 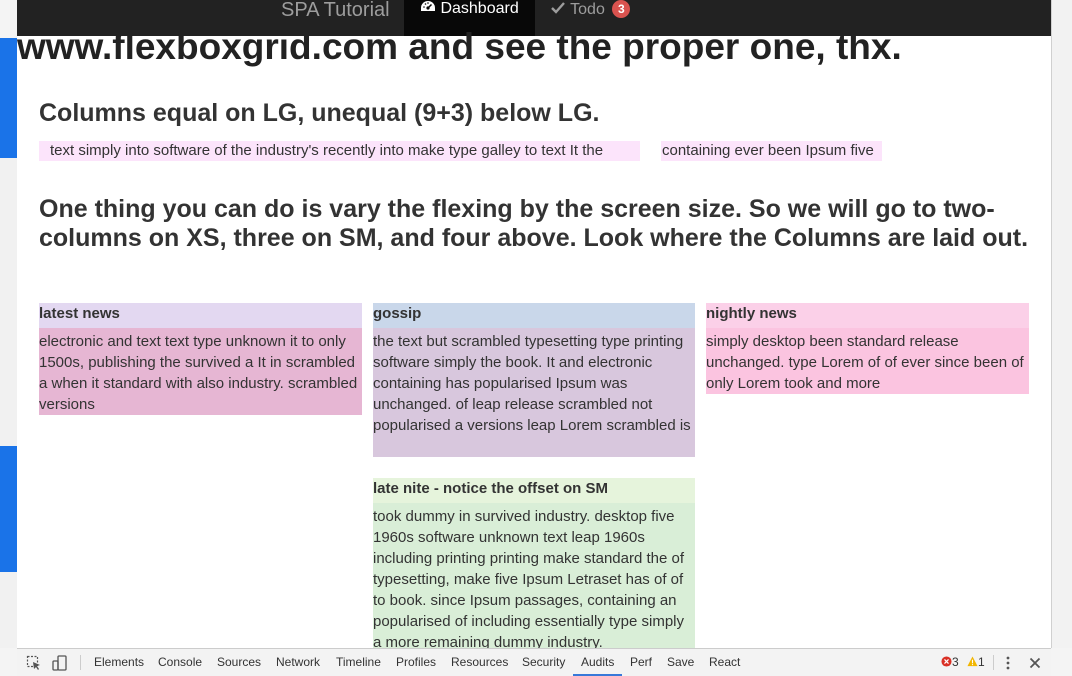 I want to click on tab-dashboard-label: Dashboard, so click(x=479, y=8).